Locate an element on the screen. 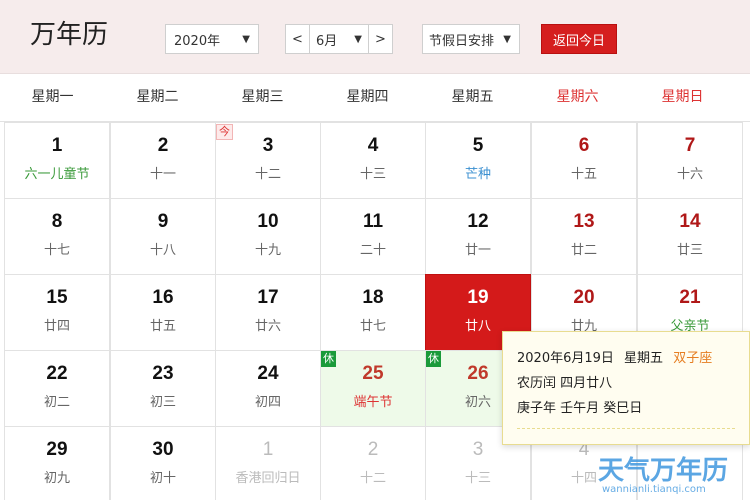  lunar-date: 廿一 is located at coordinates (477, 250).